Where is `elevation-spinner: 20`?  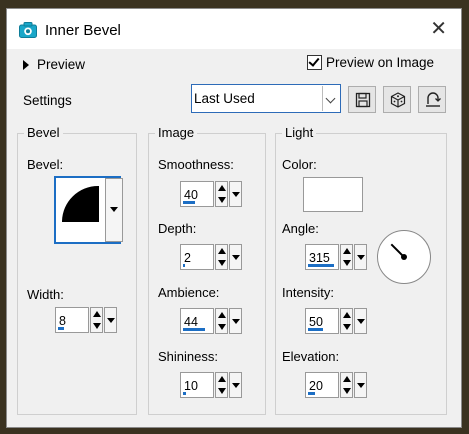 elevation-spinner: 20 is located at coordinates (336, 386).